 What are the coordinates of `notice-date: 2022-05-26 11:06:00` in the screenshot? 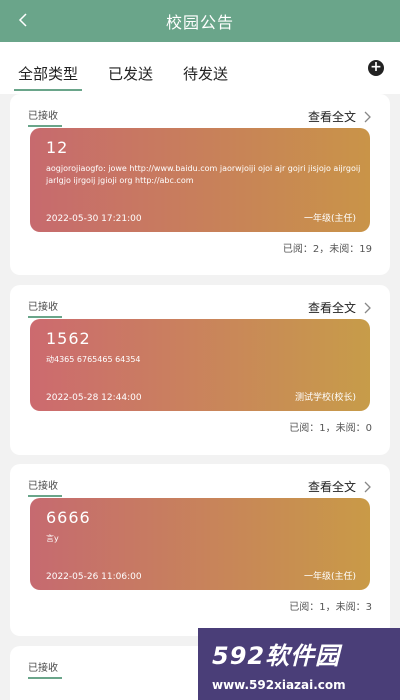 It's located at (94, 577).